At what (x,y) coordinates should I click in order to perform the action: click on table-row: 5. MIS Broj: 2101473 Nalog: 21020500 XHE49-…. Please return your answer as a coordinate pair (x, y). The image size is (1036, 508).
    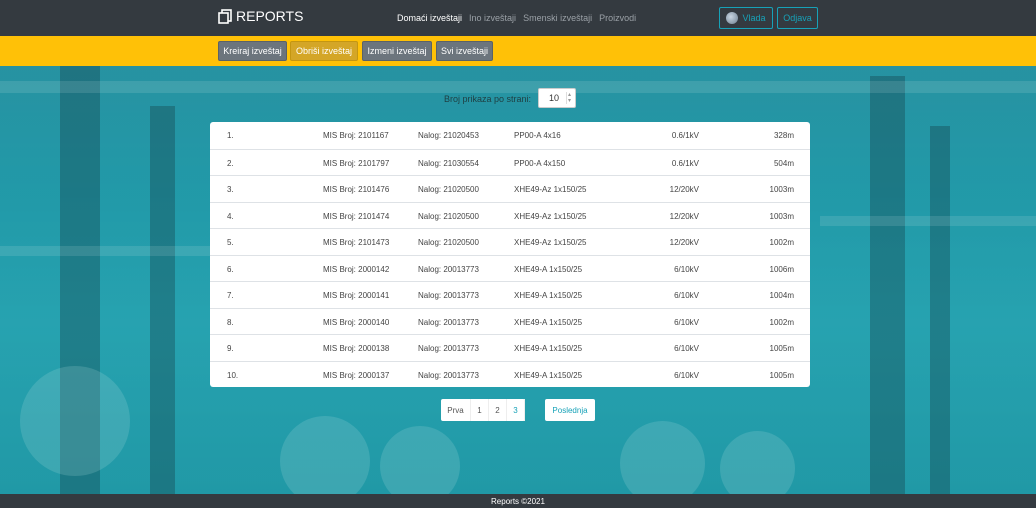
    Looking at the image, I should click on (510, 241).